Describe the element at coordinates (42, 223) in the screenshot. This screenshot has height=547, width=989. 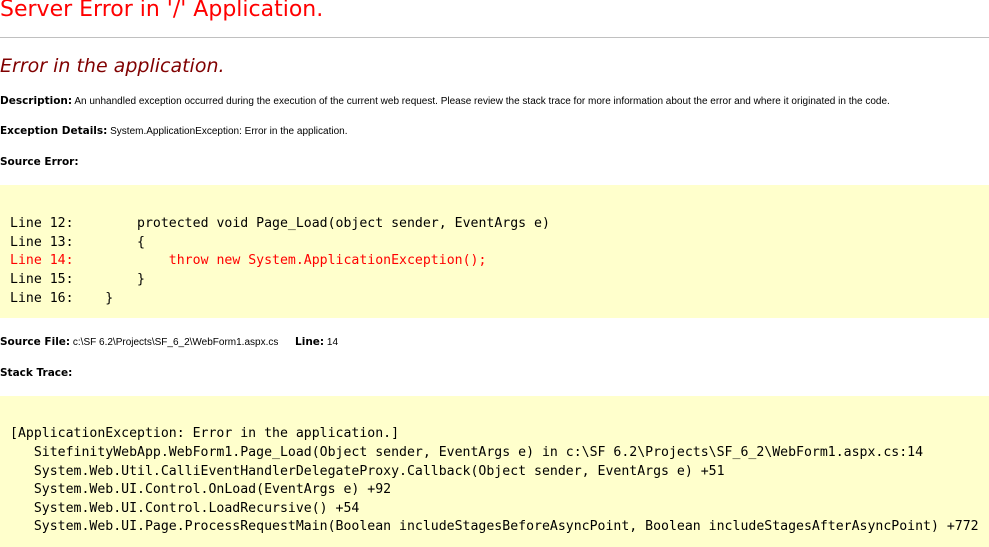
I see `line-number: Line 12:` at that location.